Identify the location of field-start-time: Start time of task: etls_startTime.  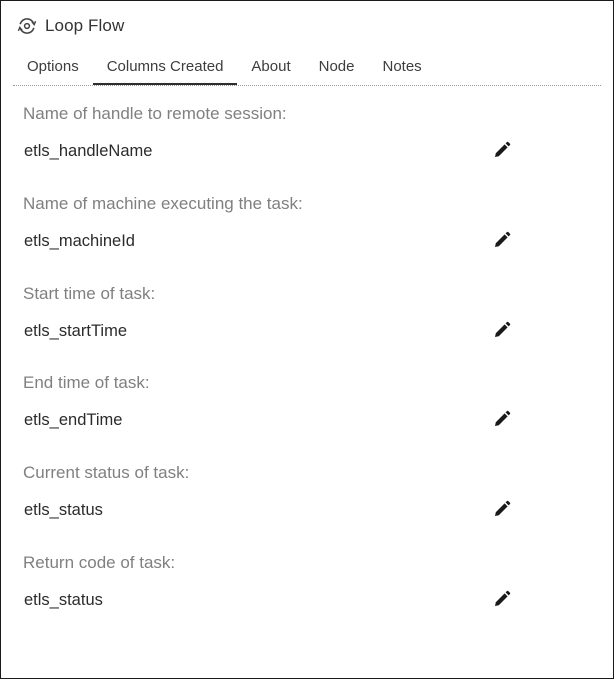
(307, 328).